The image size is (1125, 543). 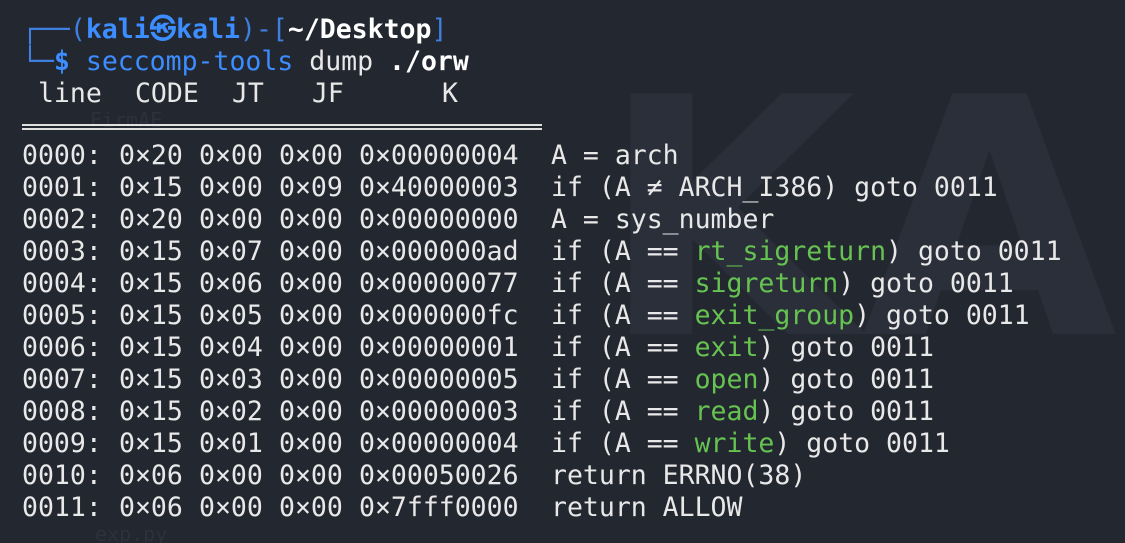 What do you see at coordinates (62, 347) in the screenshot?
I see `row-line-number: 0006:` at bounding box center [62, 347].